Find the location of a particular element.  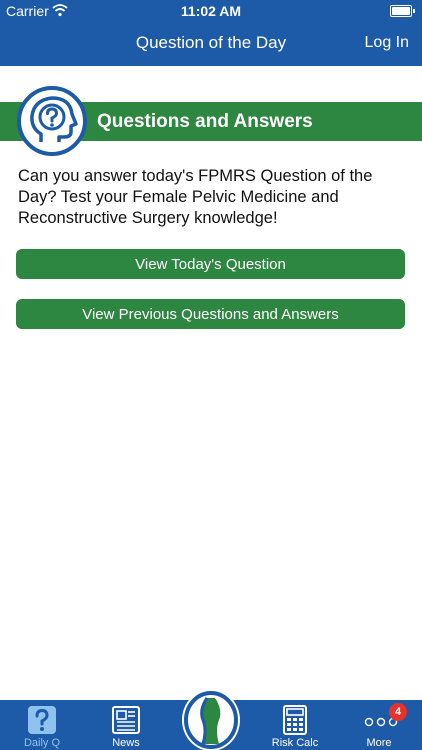

battery-icon is located at coordinates (402, 11).